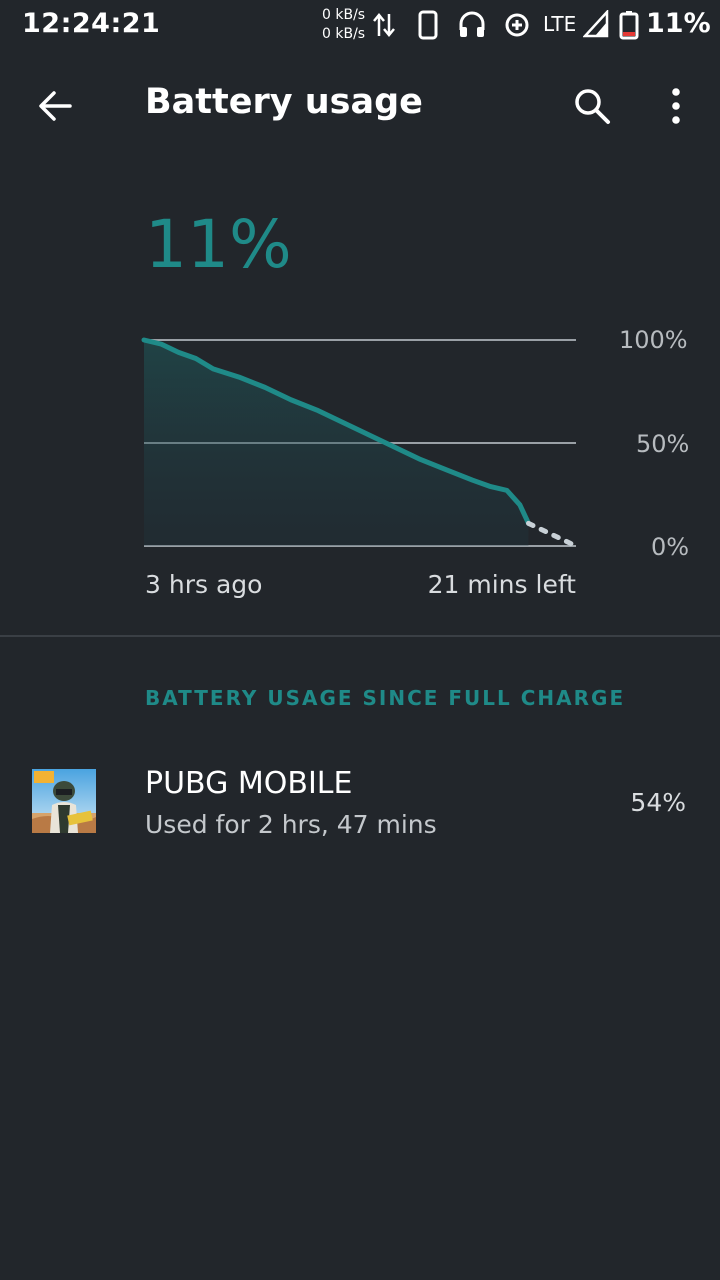 The height and width of the screenshot is (1280, 720). What do you see at coordinates (284, 102) in the screenshot?
I see `page-title: Battery usage` at bounding box center [284, 102].